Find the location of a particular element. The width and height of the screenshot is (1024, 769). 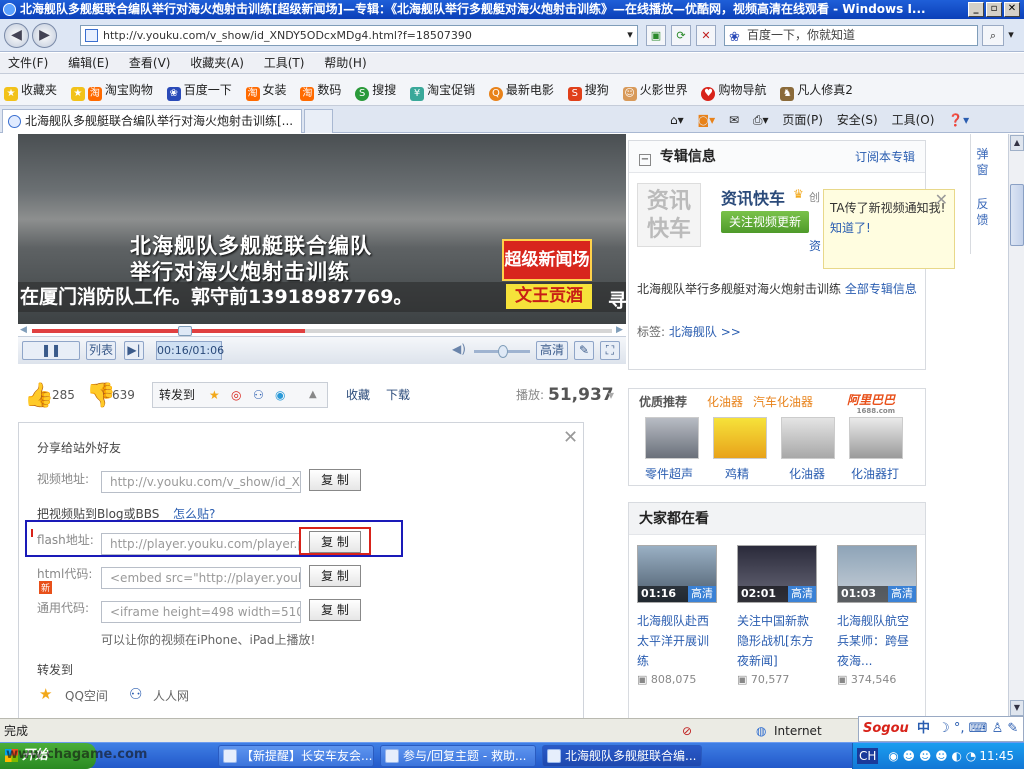

favorites-button: ★ 收藏夹 is located at coordinates (30, 89).